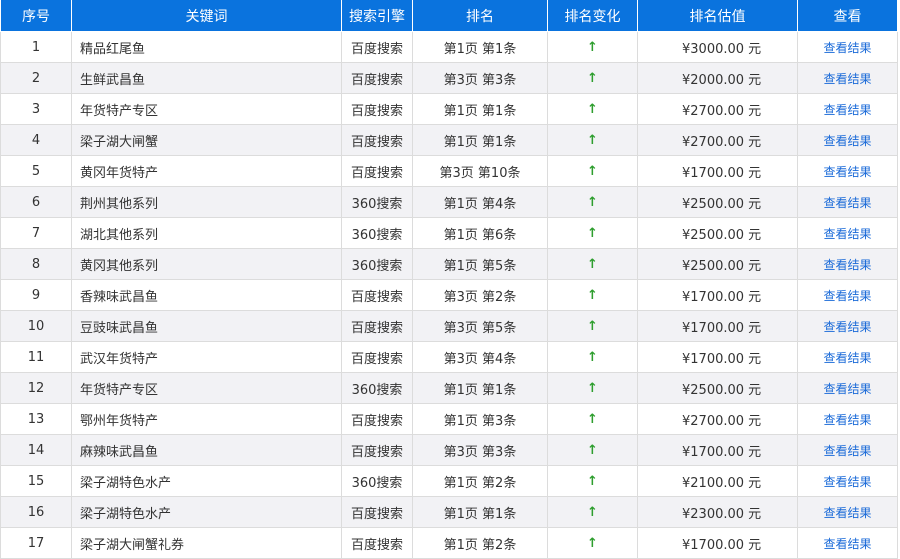 This screenshot has width=900, height=559. What do you see at coordinates (480, 264) in the screenshot?
I see `cell-rank: 第1页 第5条` at bounding box center [480, 264].